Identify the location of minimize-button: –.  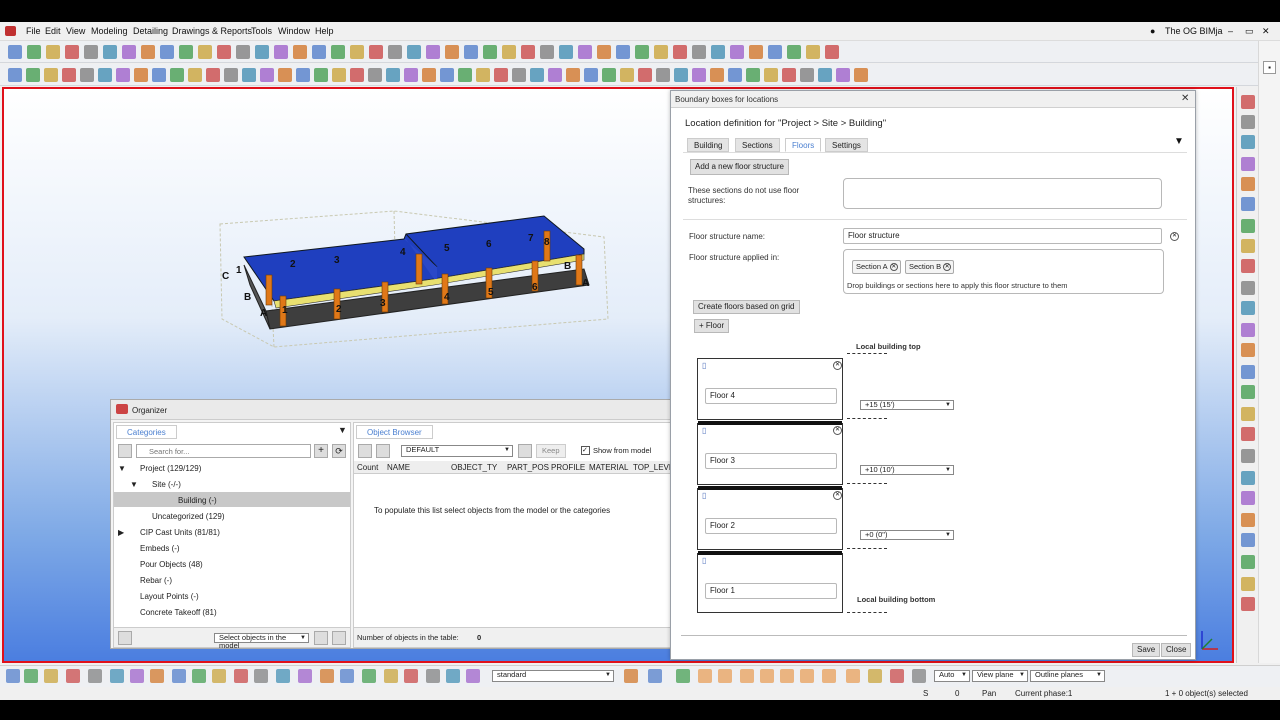
(1230, 31).